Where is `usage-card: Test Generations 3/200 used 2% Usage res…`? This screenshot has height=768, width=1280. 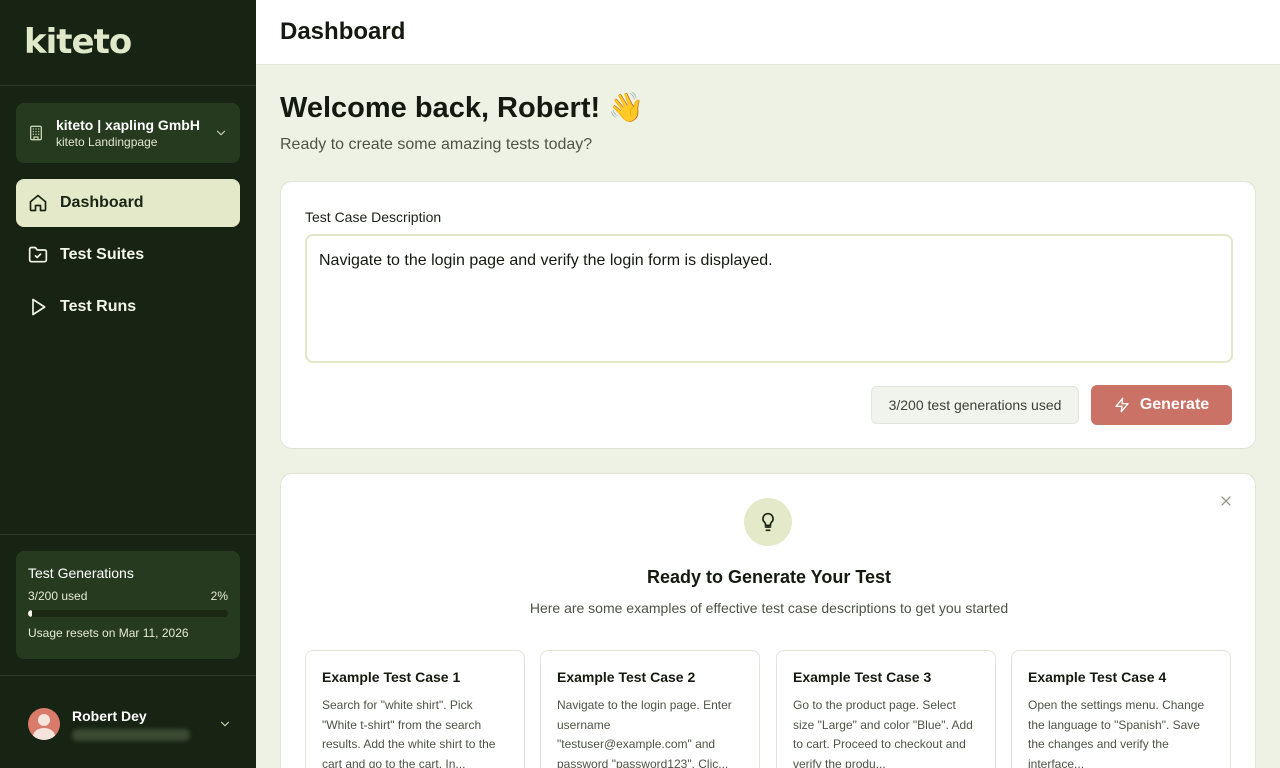
usage-card: Test Generations 3/200 used 2% Usage res… is located at coordinates (128, 605).